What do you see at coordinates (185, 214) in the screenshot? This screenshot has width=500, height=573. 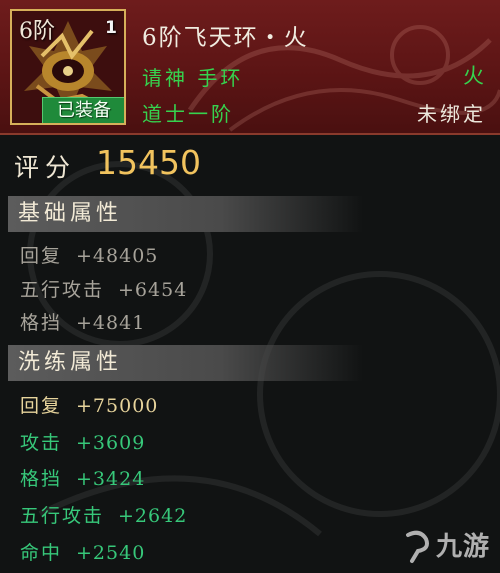 I see `base-attributes-heading: 基础属性` at bounding box center [185, 214].